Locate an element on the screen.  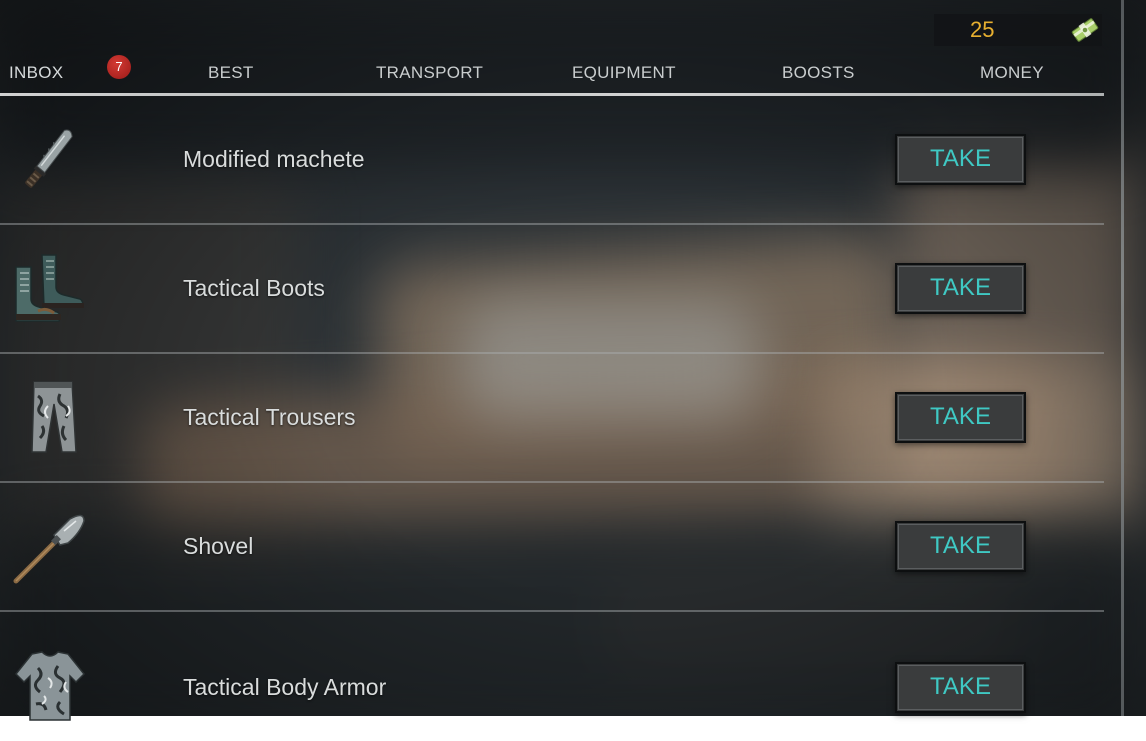
currency-amount: 25 is located at coordinates (982, 30).